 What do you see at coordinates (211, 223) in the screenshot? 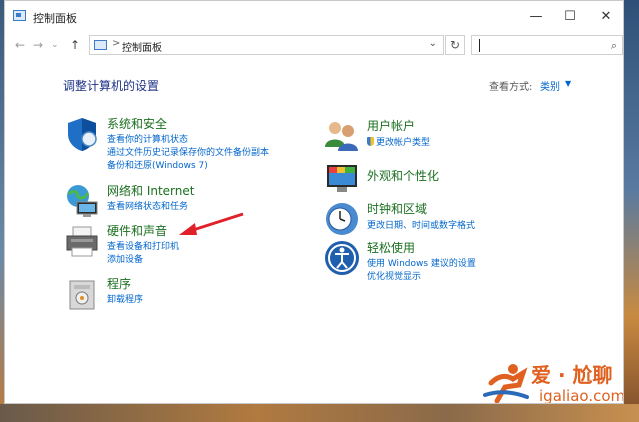
I see `annotation-arrow-icon` at bounding box center [211, 223].